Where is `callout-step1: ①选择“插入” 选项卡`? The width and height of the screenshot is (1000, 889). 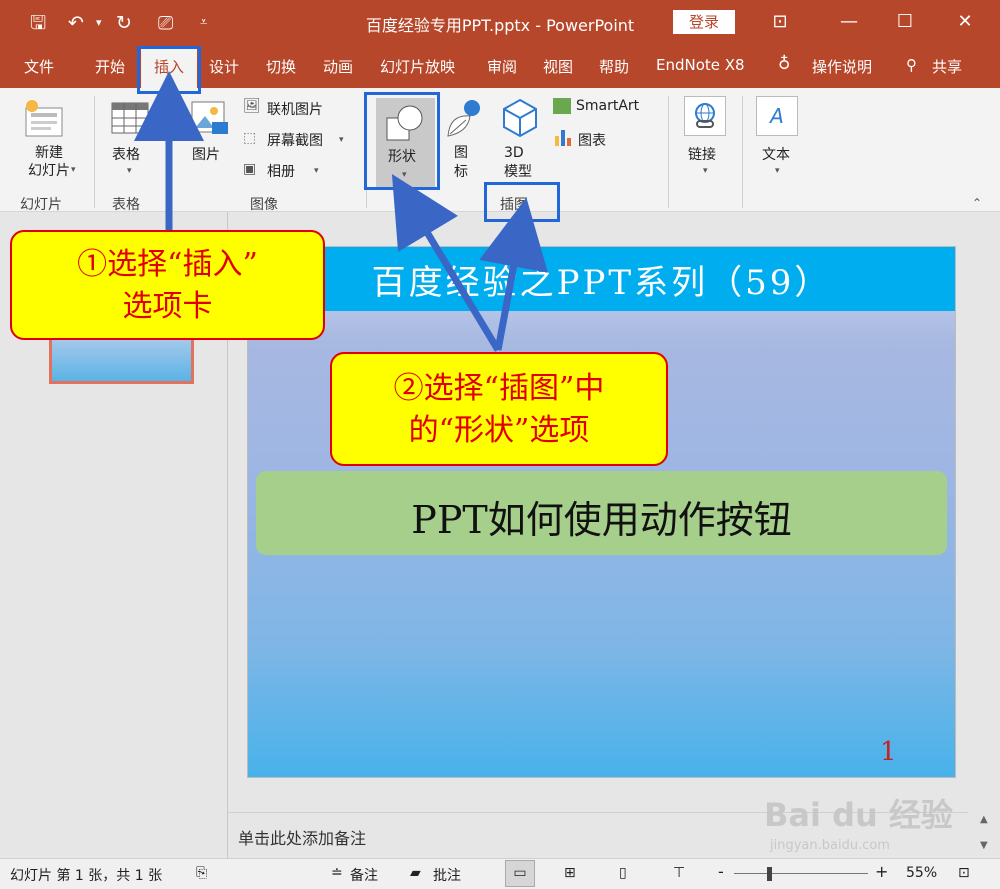 callout-step1: ①选择“插入” 选项卡 is located at coordinates (167, 285).